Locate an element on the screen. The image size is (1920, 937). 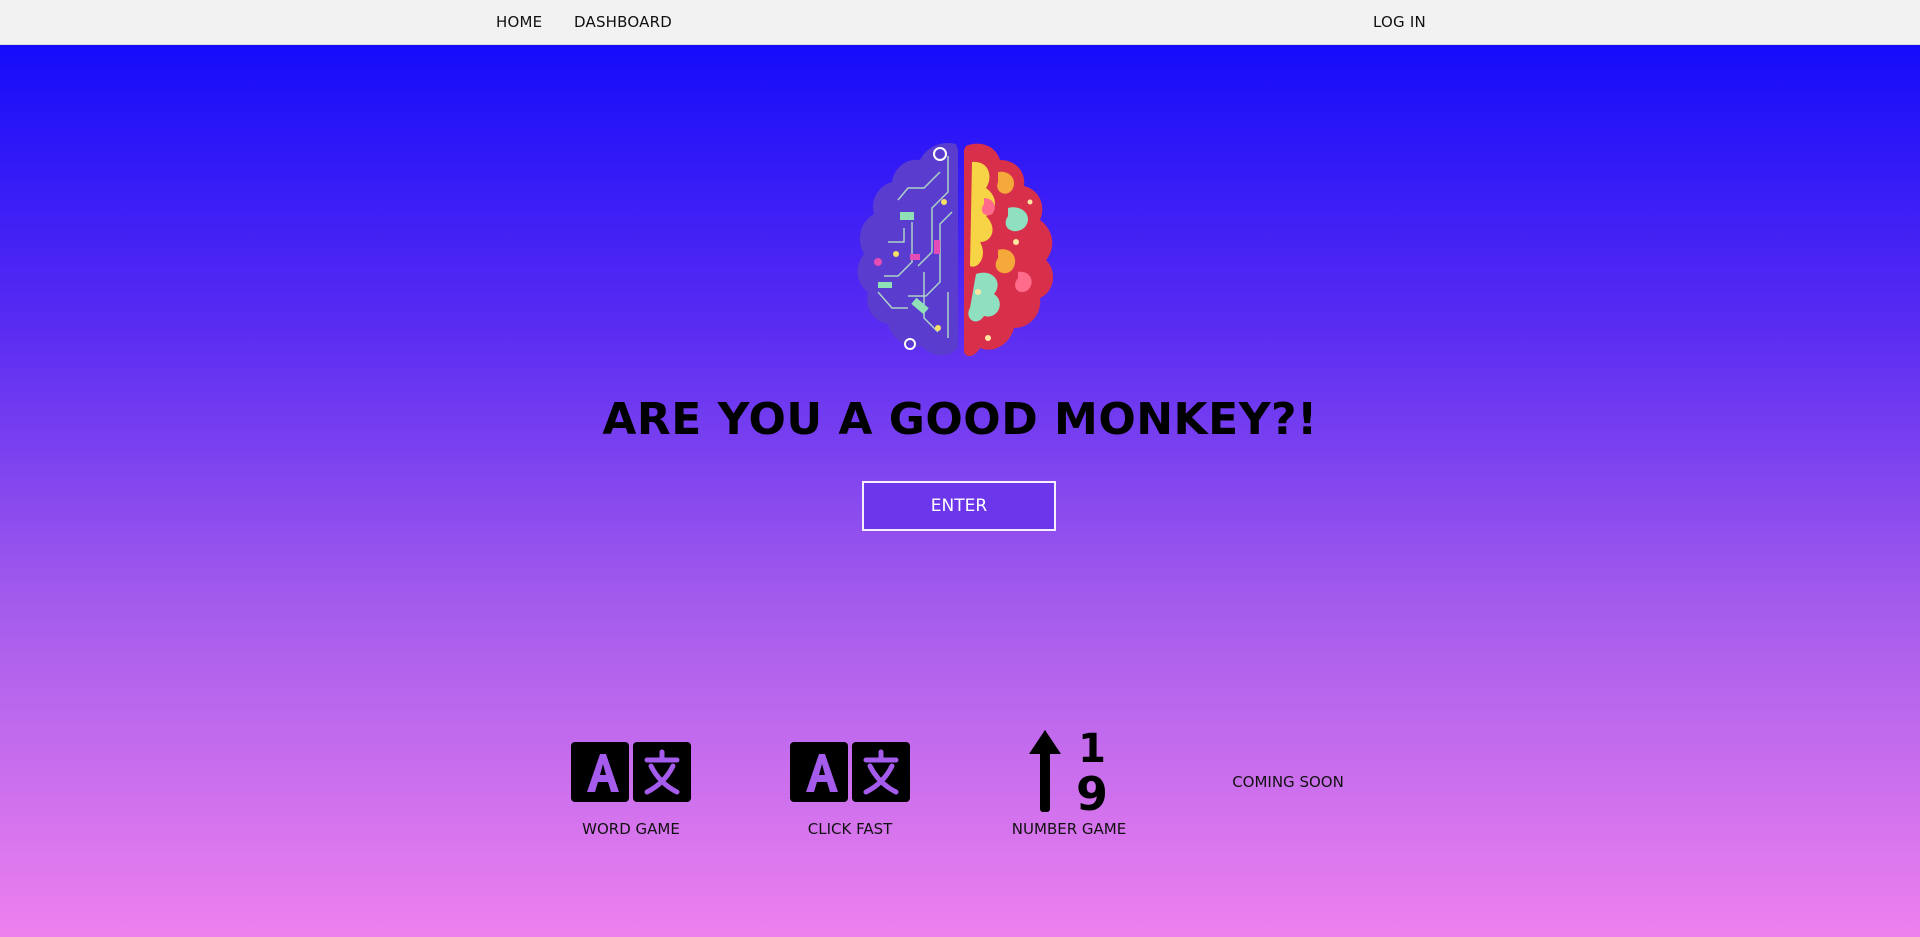
nav-home-link: HOME is located at coordinates (519, 22).